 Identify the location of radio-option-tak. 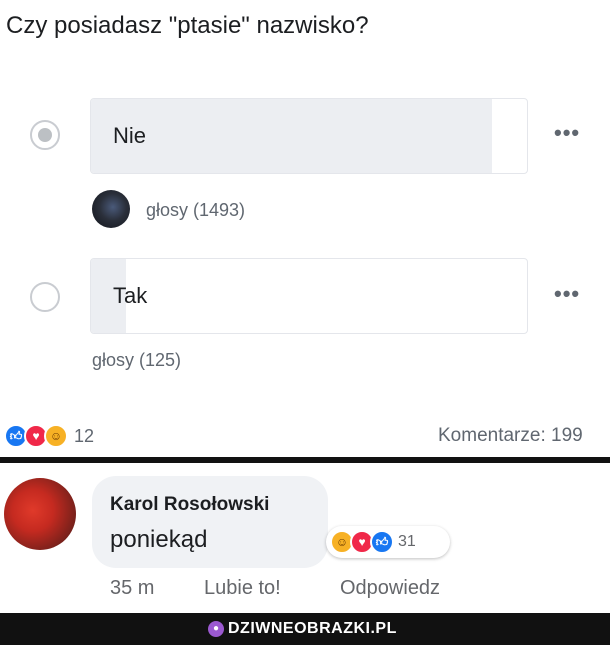
(45, 297).